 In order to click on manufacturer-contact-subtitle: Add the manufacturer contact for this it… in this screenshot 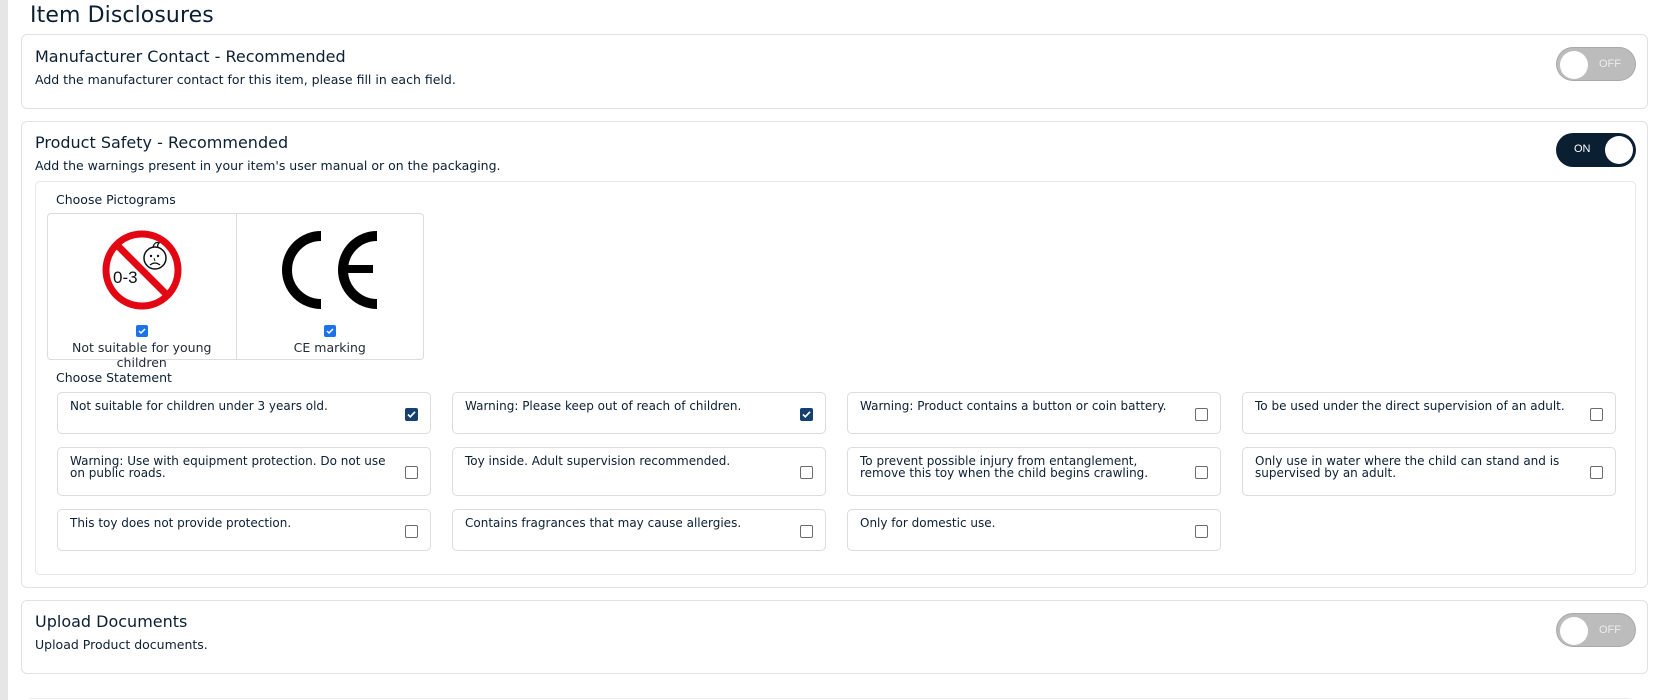, I will do `click(245, 79)`.